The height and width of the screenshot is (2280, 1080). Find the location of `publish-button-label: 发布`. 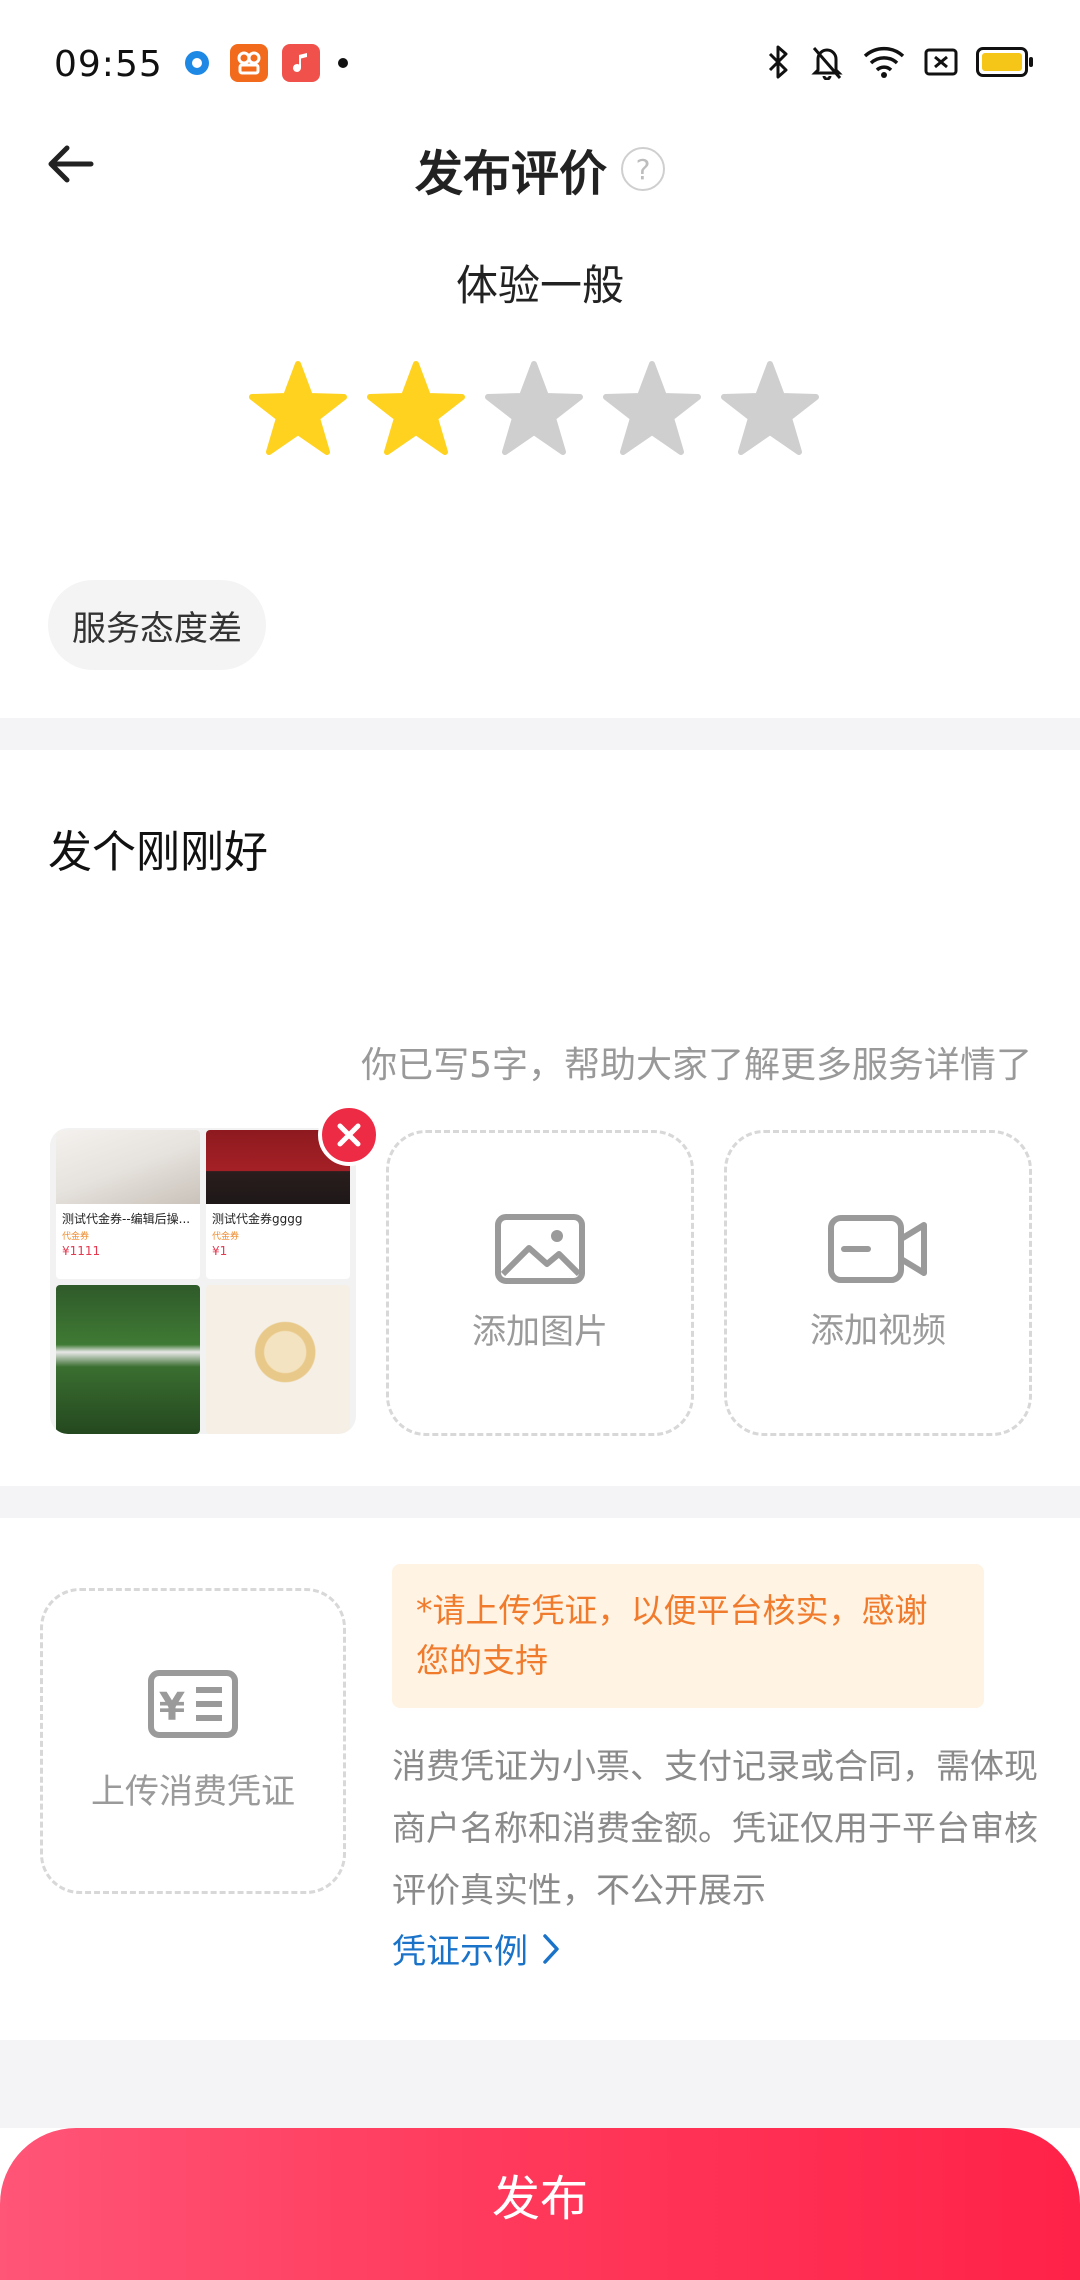

publish-button-label: 发布 is located at coordinates (539, 2199).